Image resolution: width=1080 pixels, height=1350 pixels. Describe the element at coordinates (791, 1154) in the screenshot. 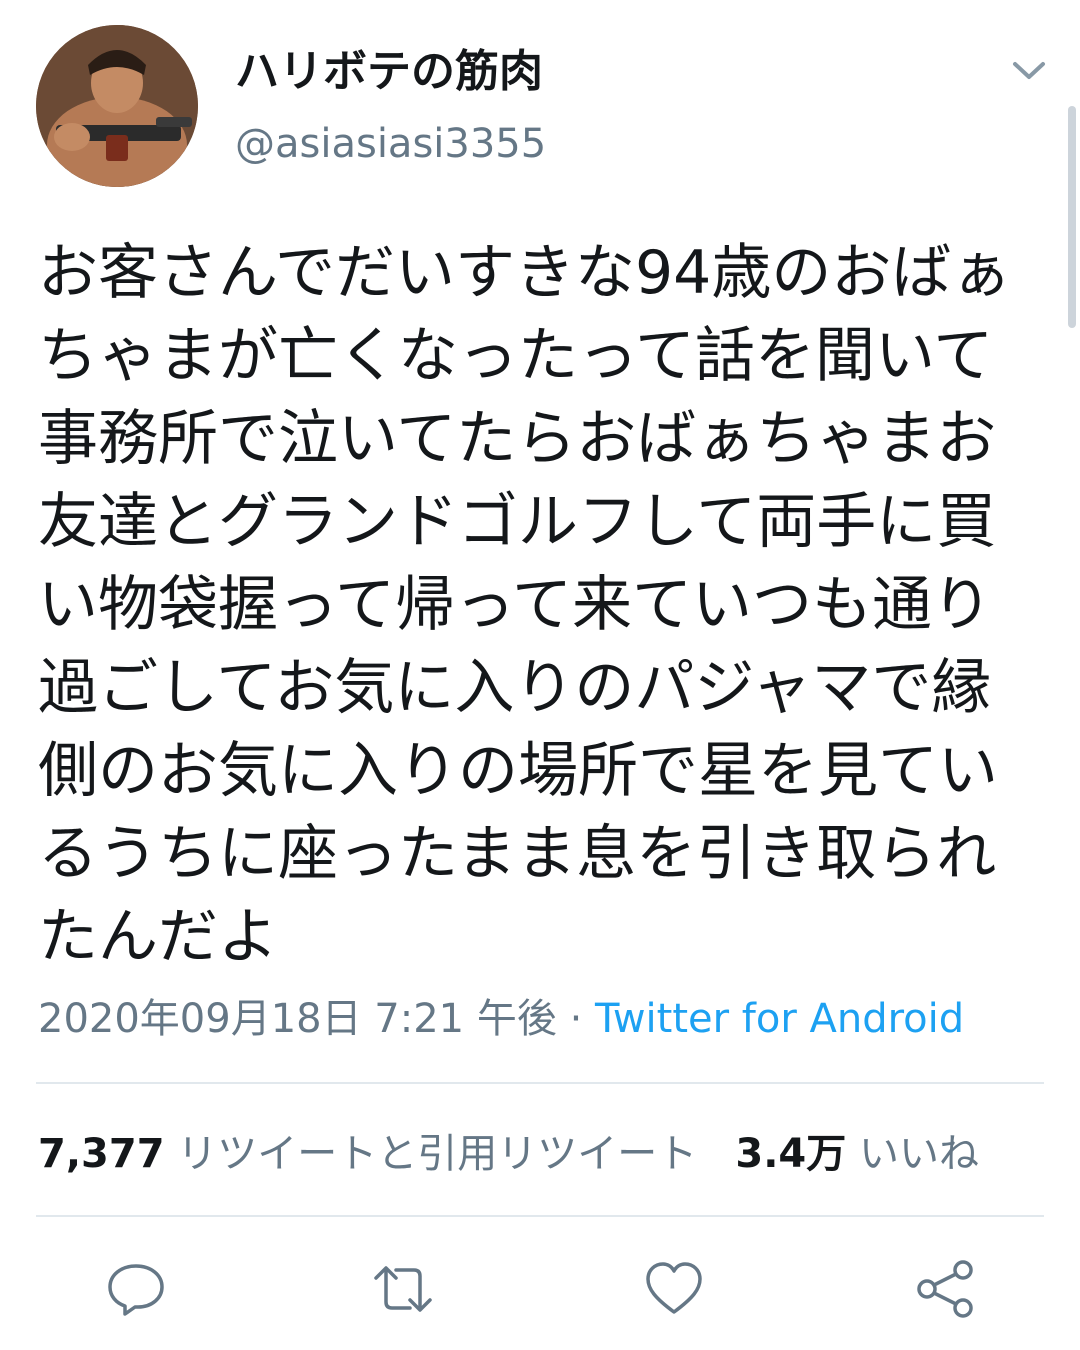

I see `likes-count: 3.4万` at that location.